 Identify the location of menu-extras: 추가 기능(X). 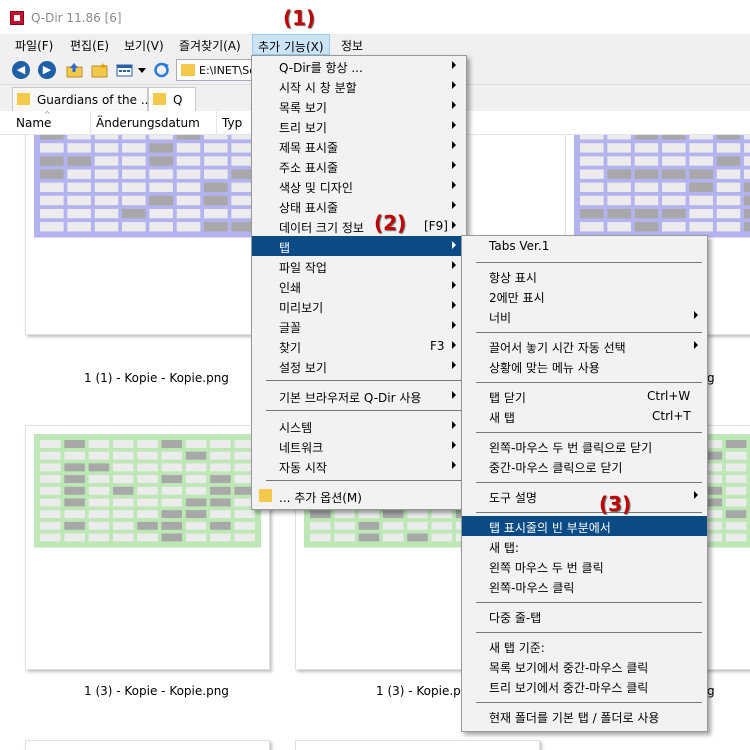
(291, 44).